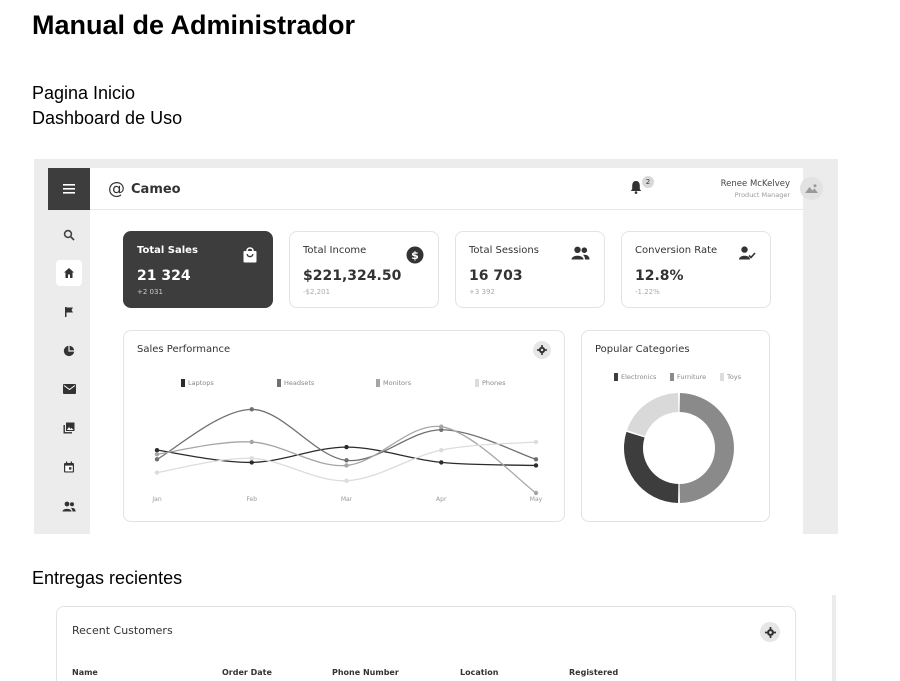  Describe the element at coordinates (530, 269) in the screenshot. I see `stat-card-total-sessions: Total Sessions 16 703 +3 392` at that location.